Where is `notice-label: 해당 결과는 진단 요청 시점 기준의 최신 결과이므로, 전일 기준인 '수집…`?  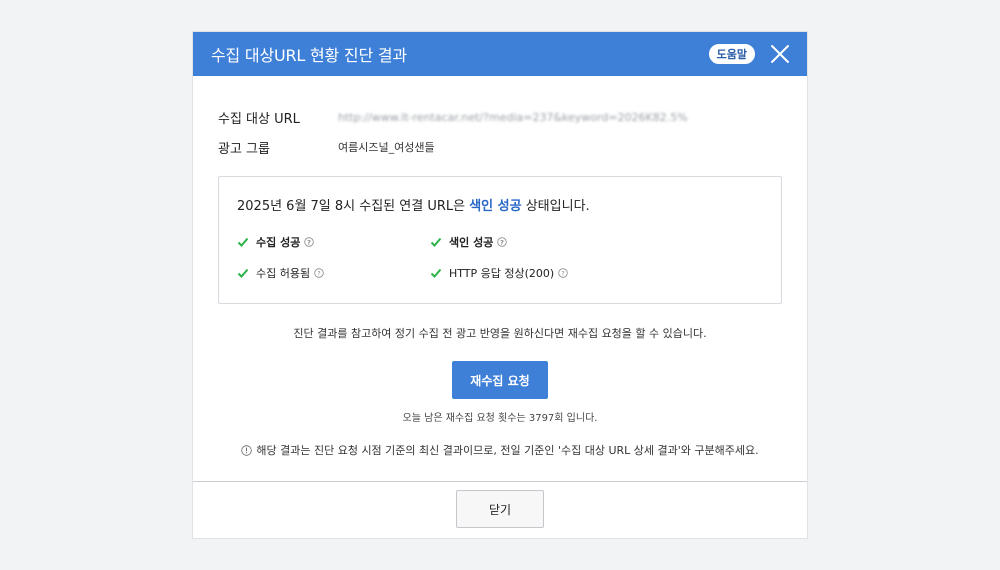
notice-label: 해당 결과는 진단 요청 시점 기준의 최신 결과이므로, 전일 기준인 '수집… is located at coordinates (507, 450).